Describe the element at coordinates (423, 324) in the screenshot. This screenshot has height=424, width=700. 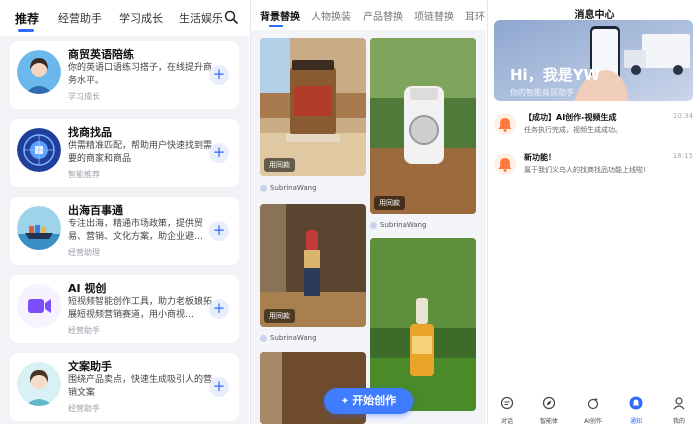
I see `template-image-serum` at that location.